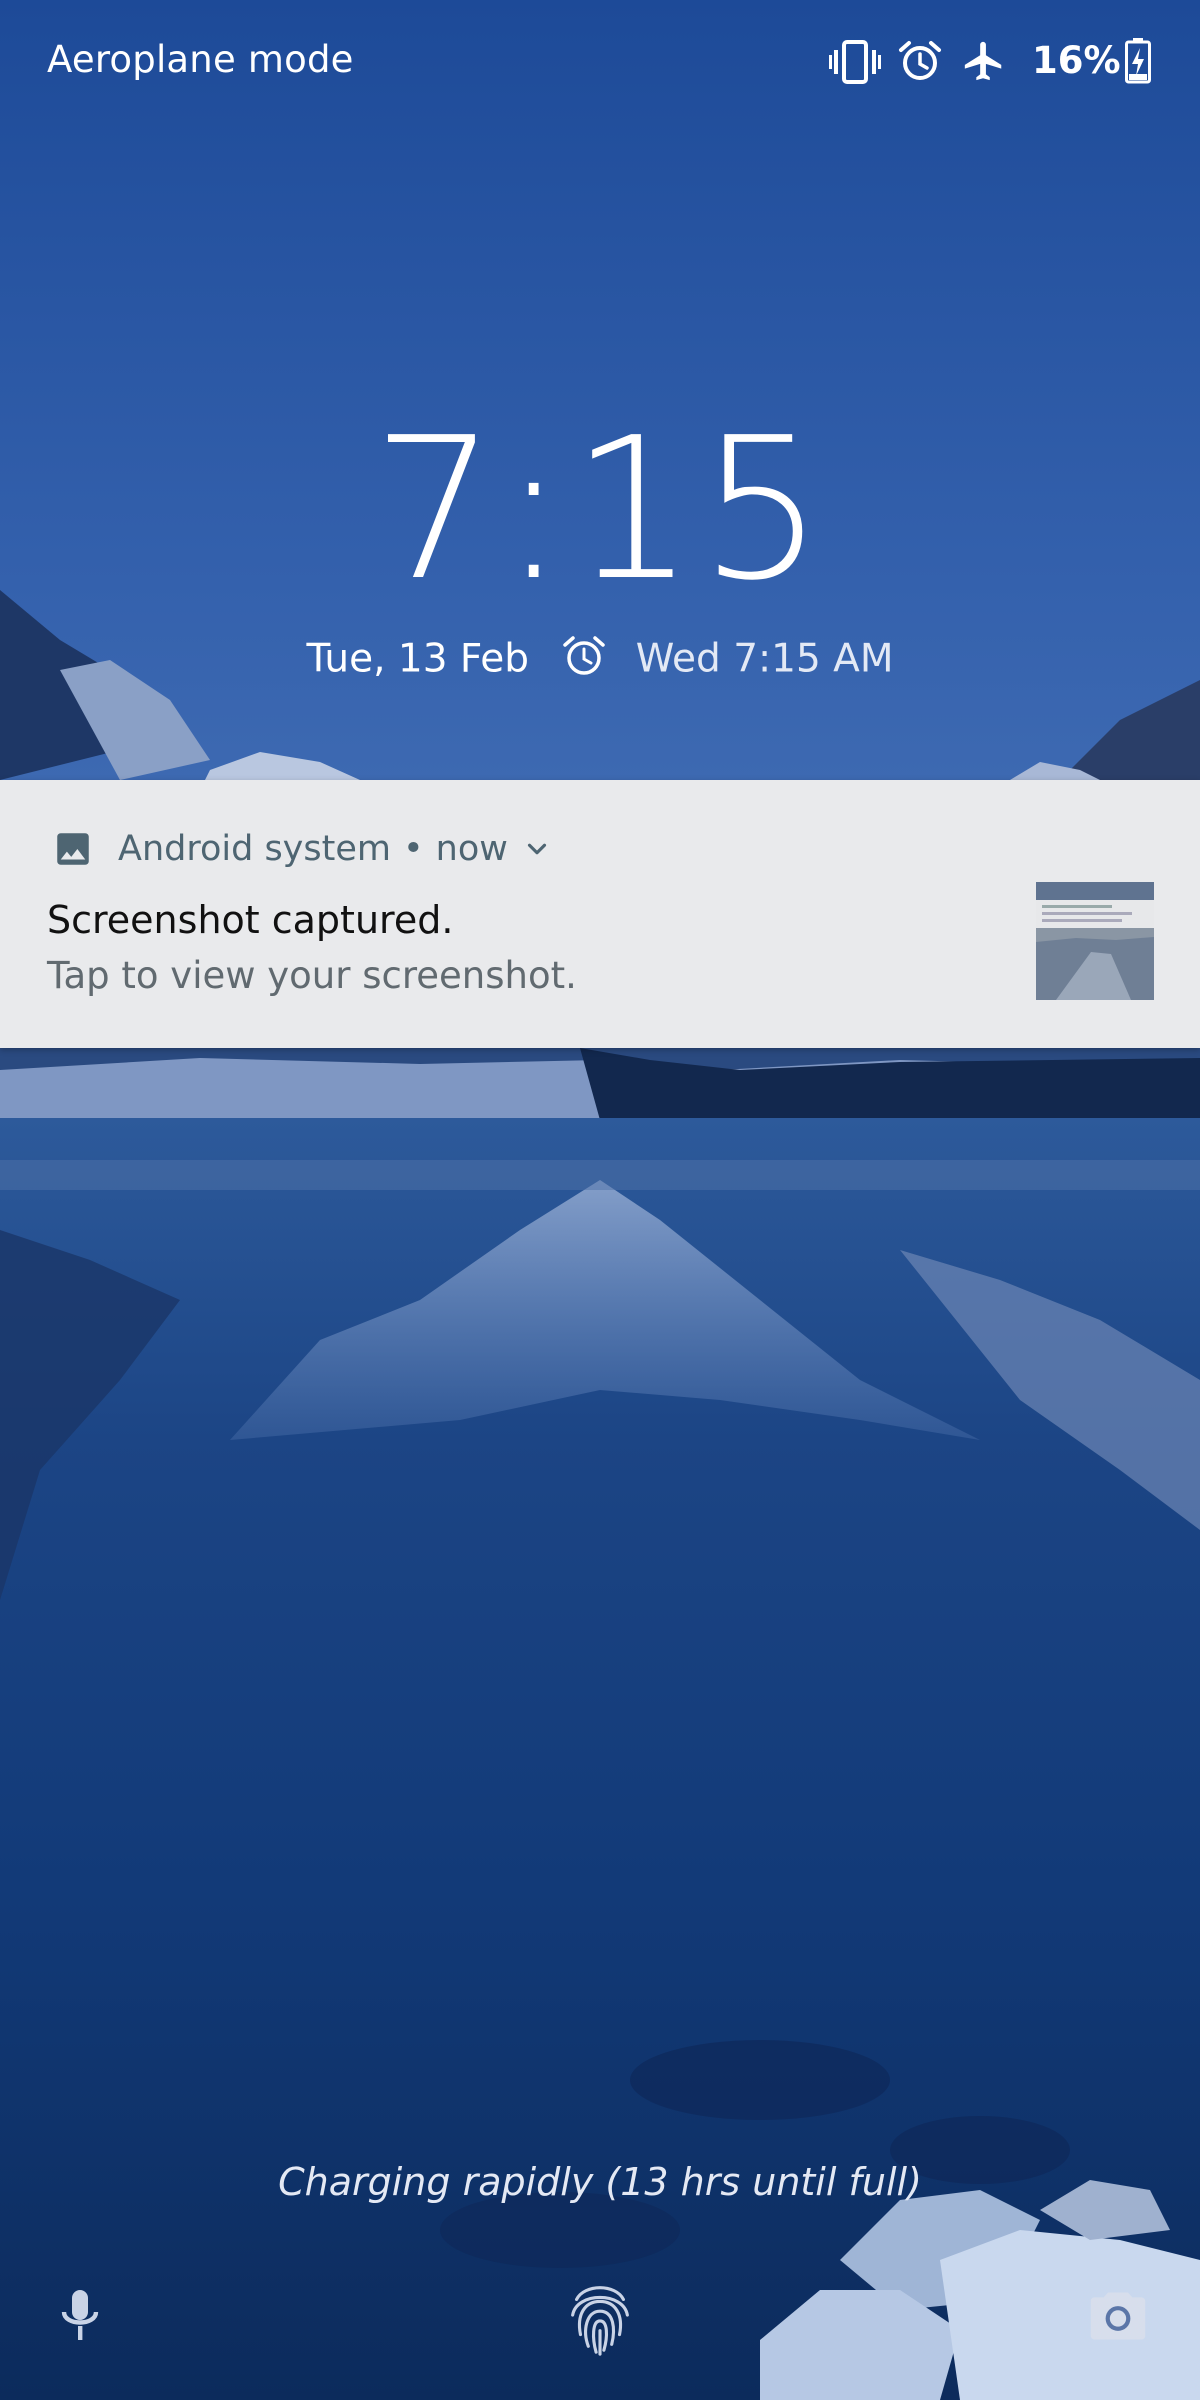 The width and height of the screenshot is (1200, 2400). Describe the element at coordinates (600, 510) in the screenshot. I see `lockscreen-clock: 7:15` at that location.